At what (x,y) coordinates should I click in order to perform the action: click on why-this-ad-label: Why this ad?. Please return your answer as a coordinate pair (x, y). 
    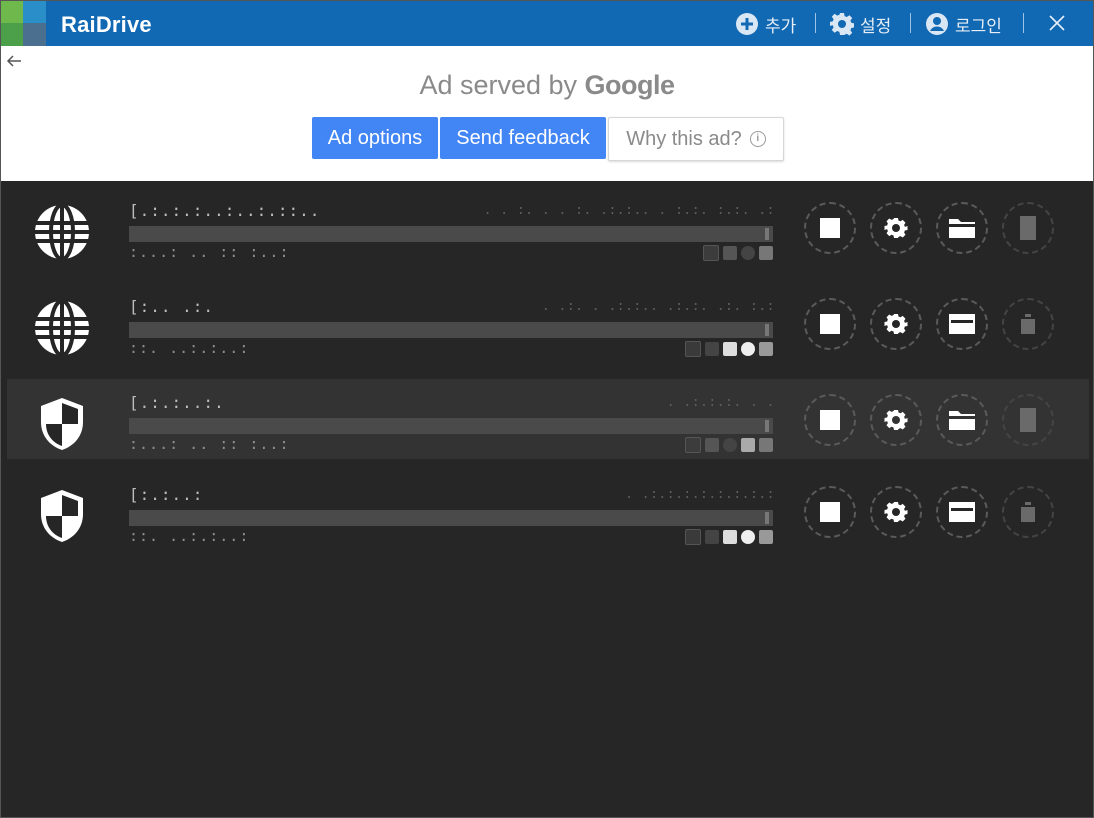
    Looking at the image, I should click on (684, 138).